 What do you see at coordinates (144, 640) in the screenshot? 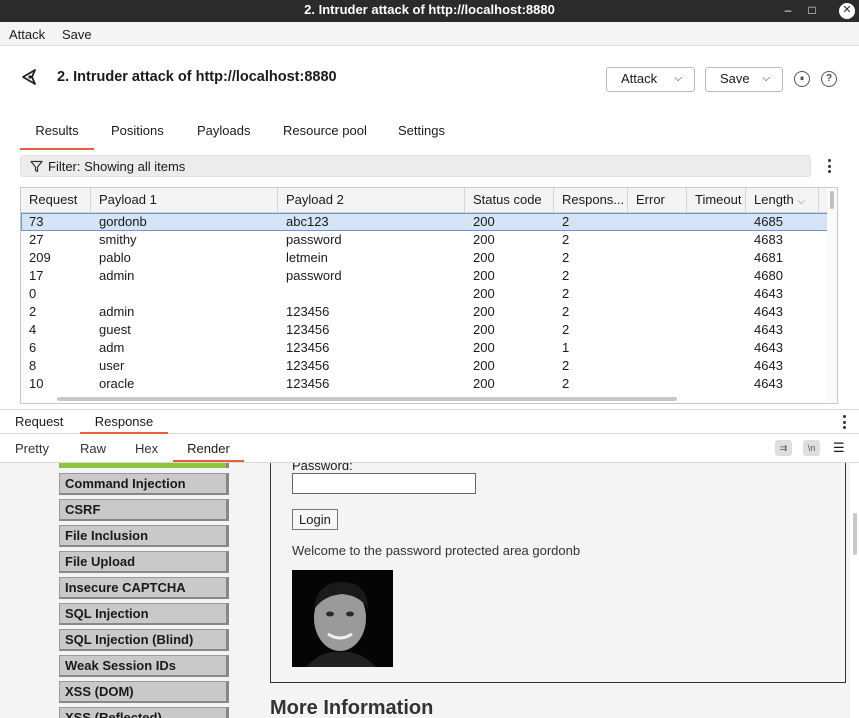
I see `dvwa-menu-item: SQL Injection (Blind)` at bounding box center [144, 640].